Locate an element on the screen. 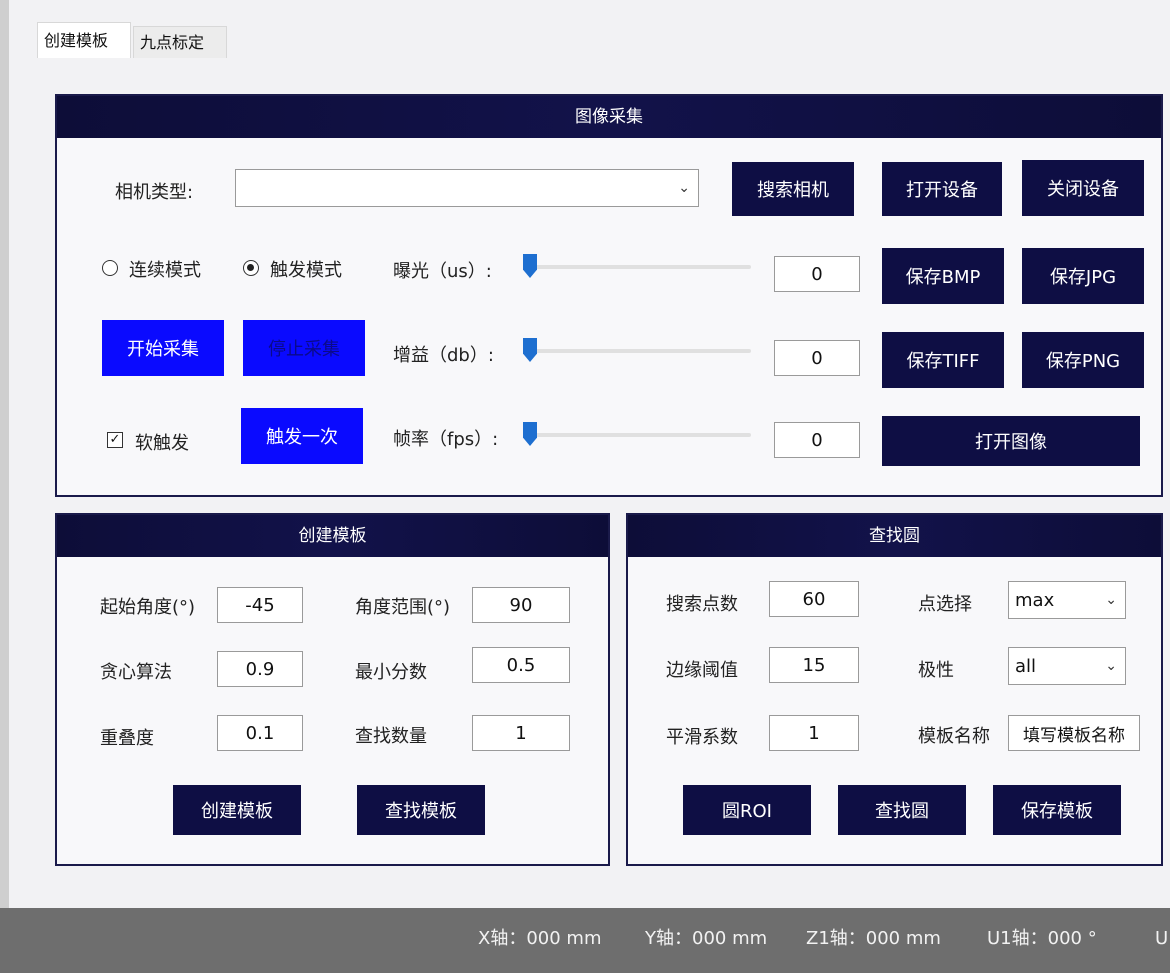 The width and height of the screenshot is (1170, 973). open-device-button: 打开设备 is located at coordinates (942, 189).